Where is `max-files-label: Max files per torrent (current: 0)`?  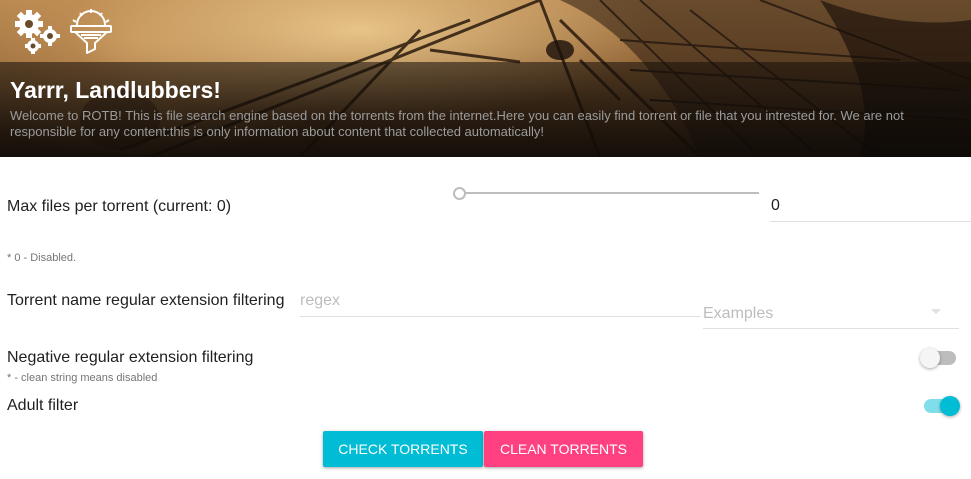
max-files-label: Max files per torrent (current: 0) is located at coordinates (119, 206).